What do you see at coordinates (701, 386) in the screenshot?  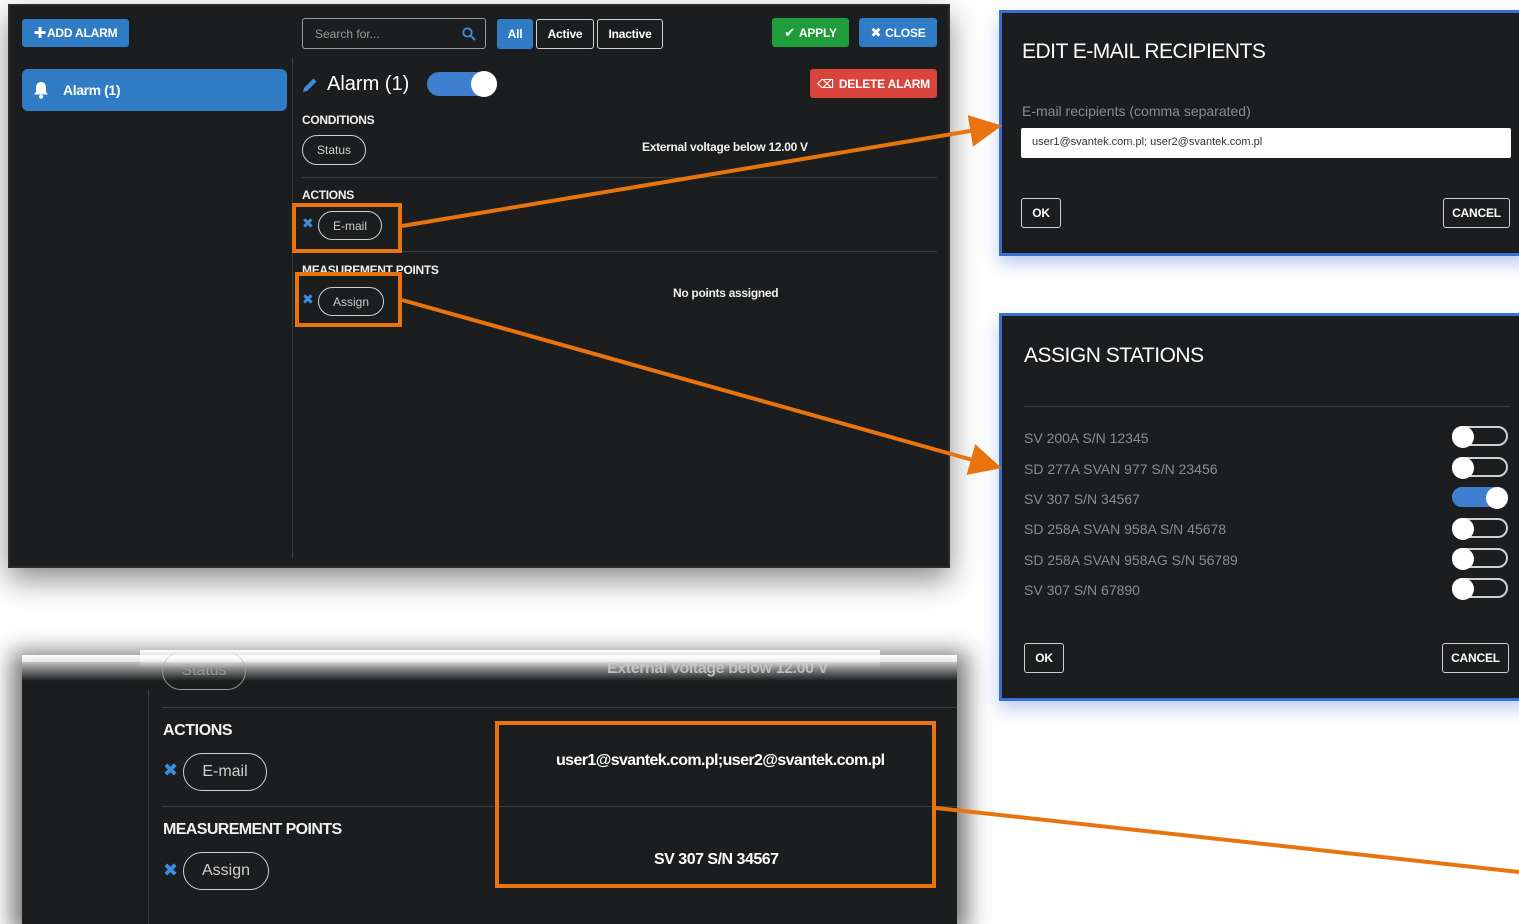 I see `arrow-assign` at bounding box center [701, 386].